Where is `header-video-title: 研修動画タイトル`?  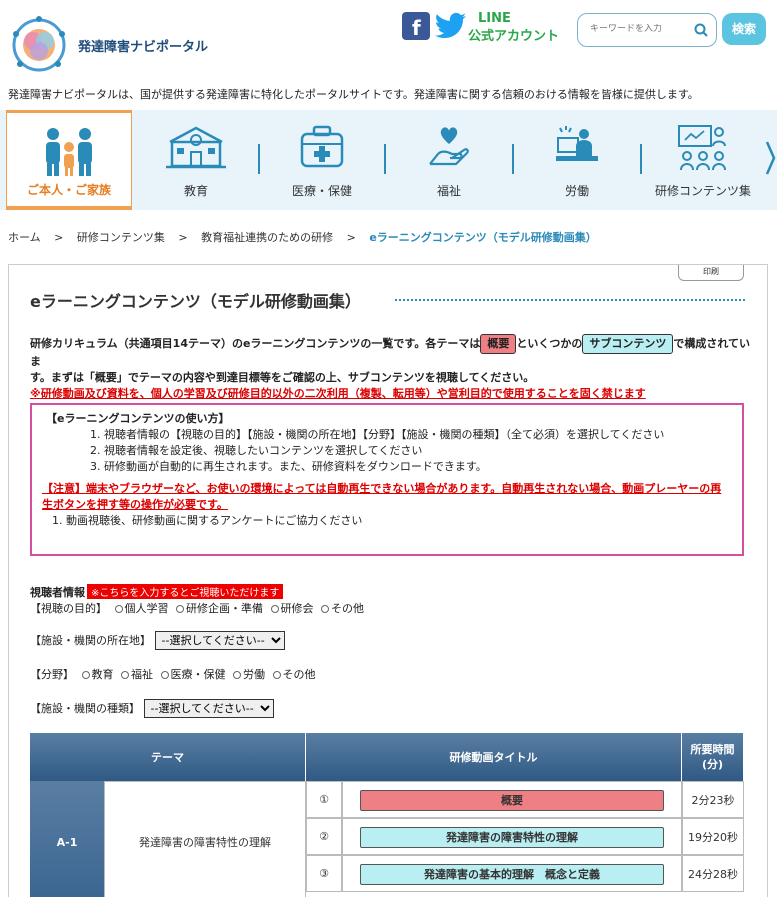
header-video-title: 研修動画タイトル is located at coordinates (494, 757).